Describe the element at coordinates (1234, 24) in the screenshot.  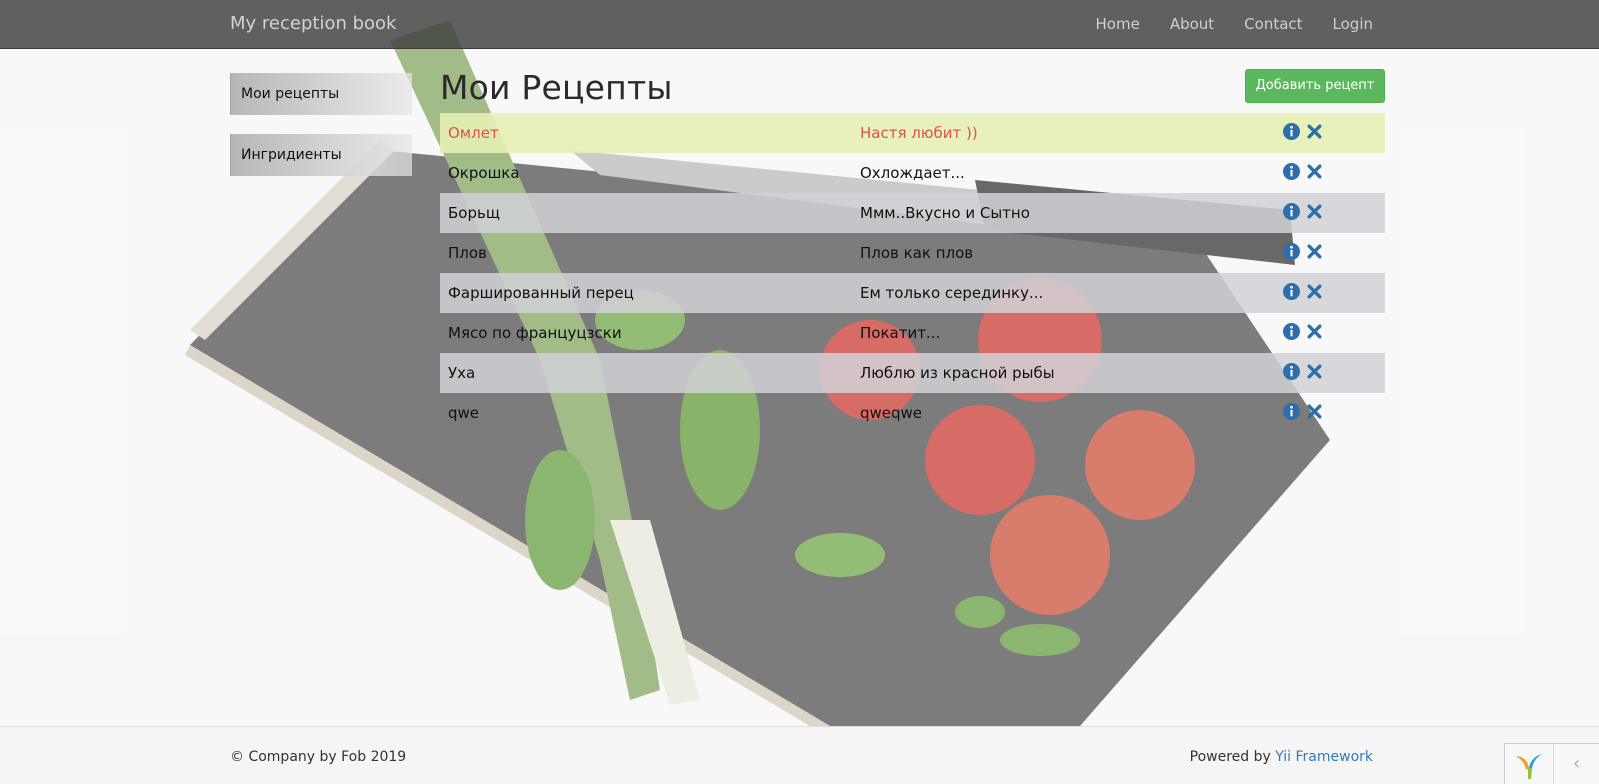
I see `nav-links: Home About Contact Login` at that location.